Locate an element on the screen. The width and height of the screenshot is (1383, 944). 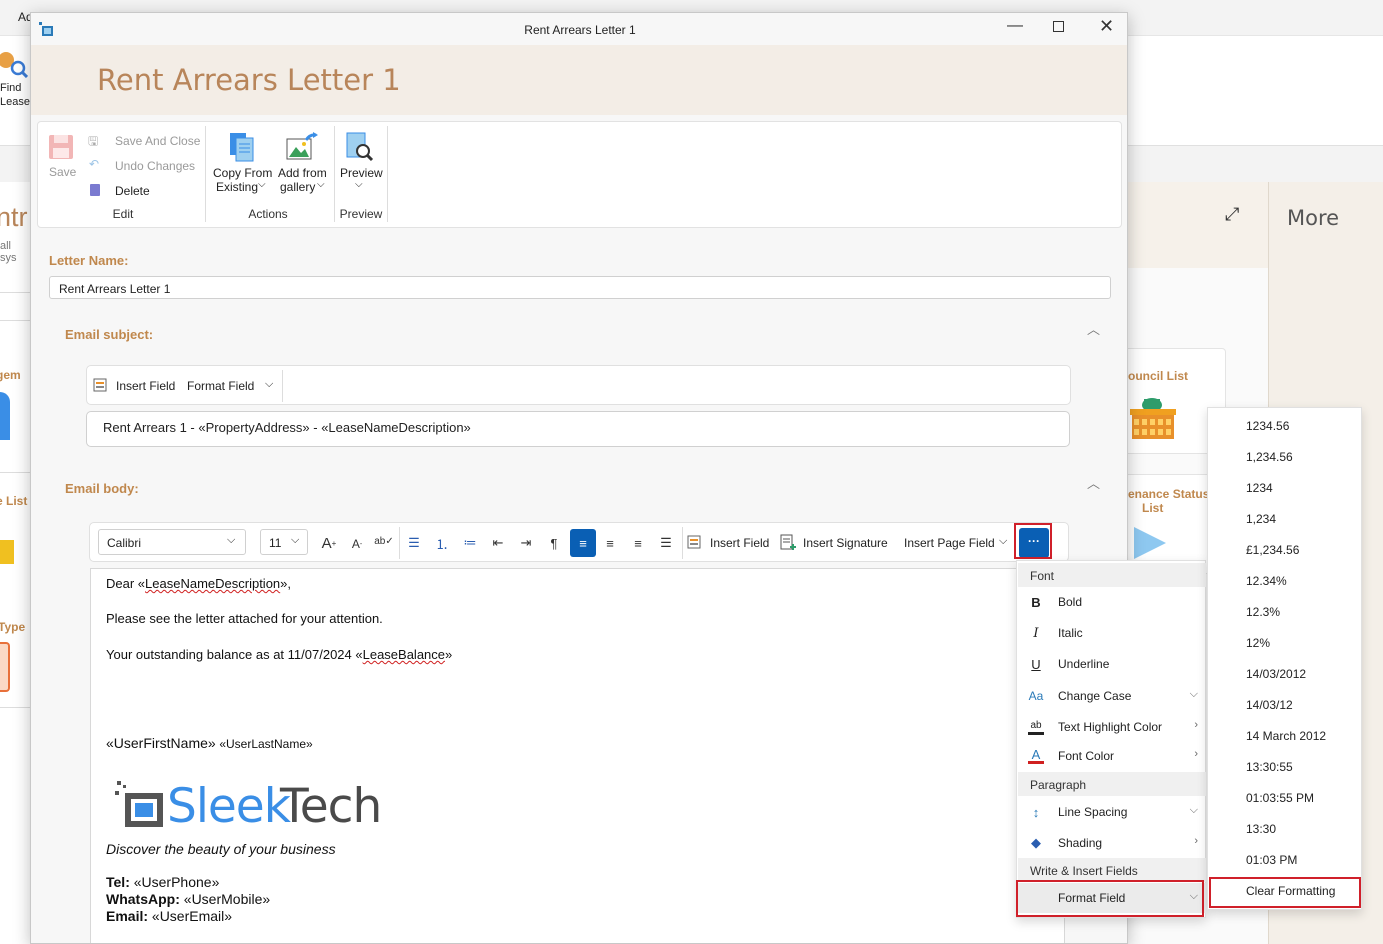
menu-underline: U Underline is located at coordinates (1112, 664).